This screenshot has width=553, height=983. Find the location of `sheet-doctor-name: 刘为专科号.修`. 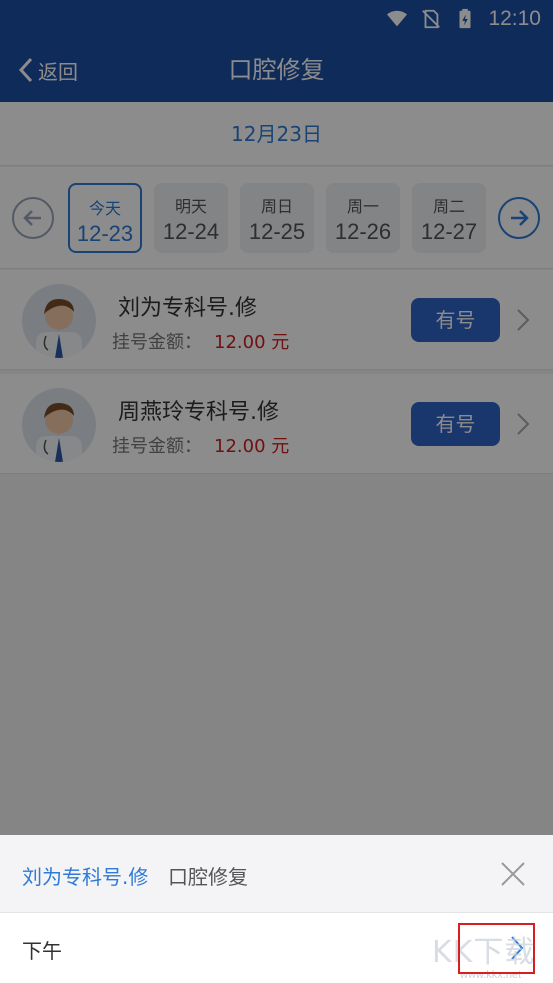

sheet-doctor-name: 刘为专科号.修 is located at coordinates (85, 877).